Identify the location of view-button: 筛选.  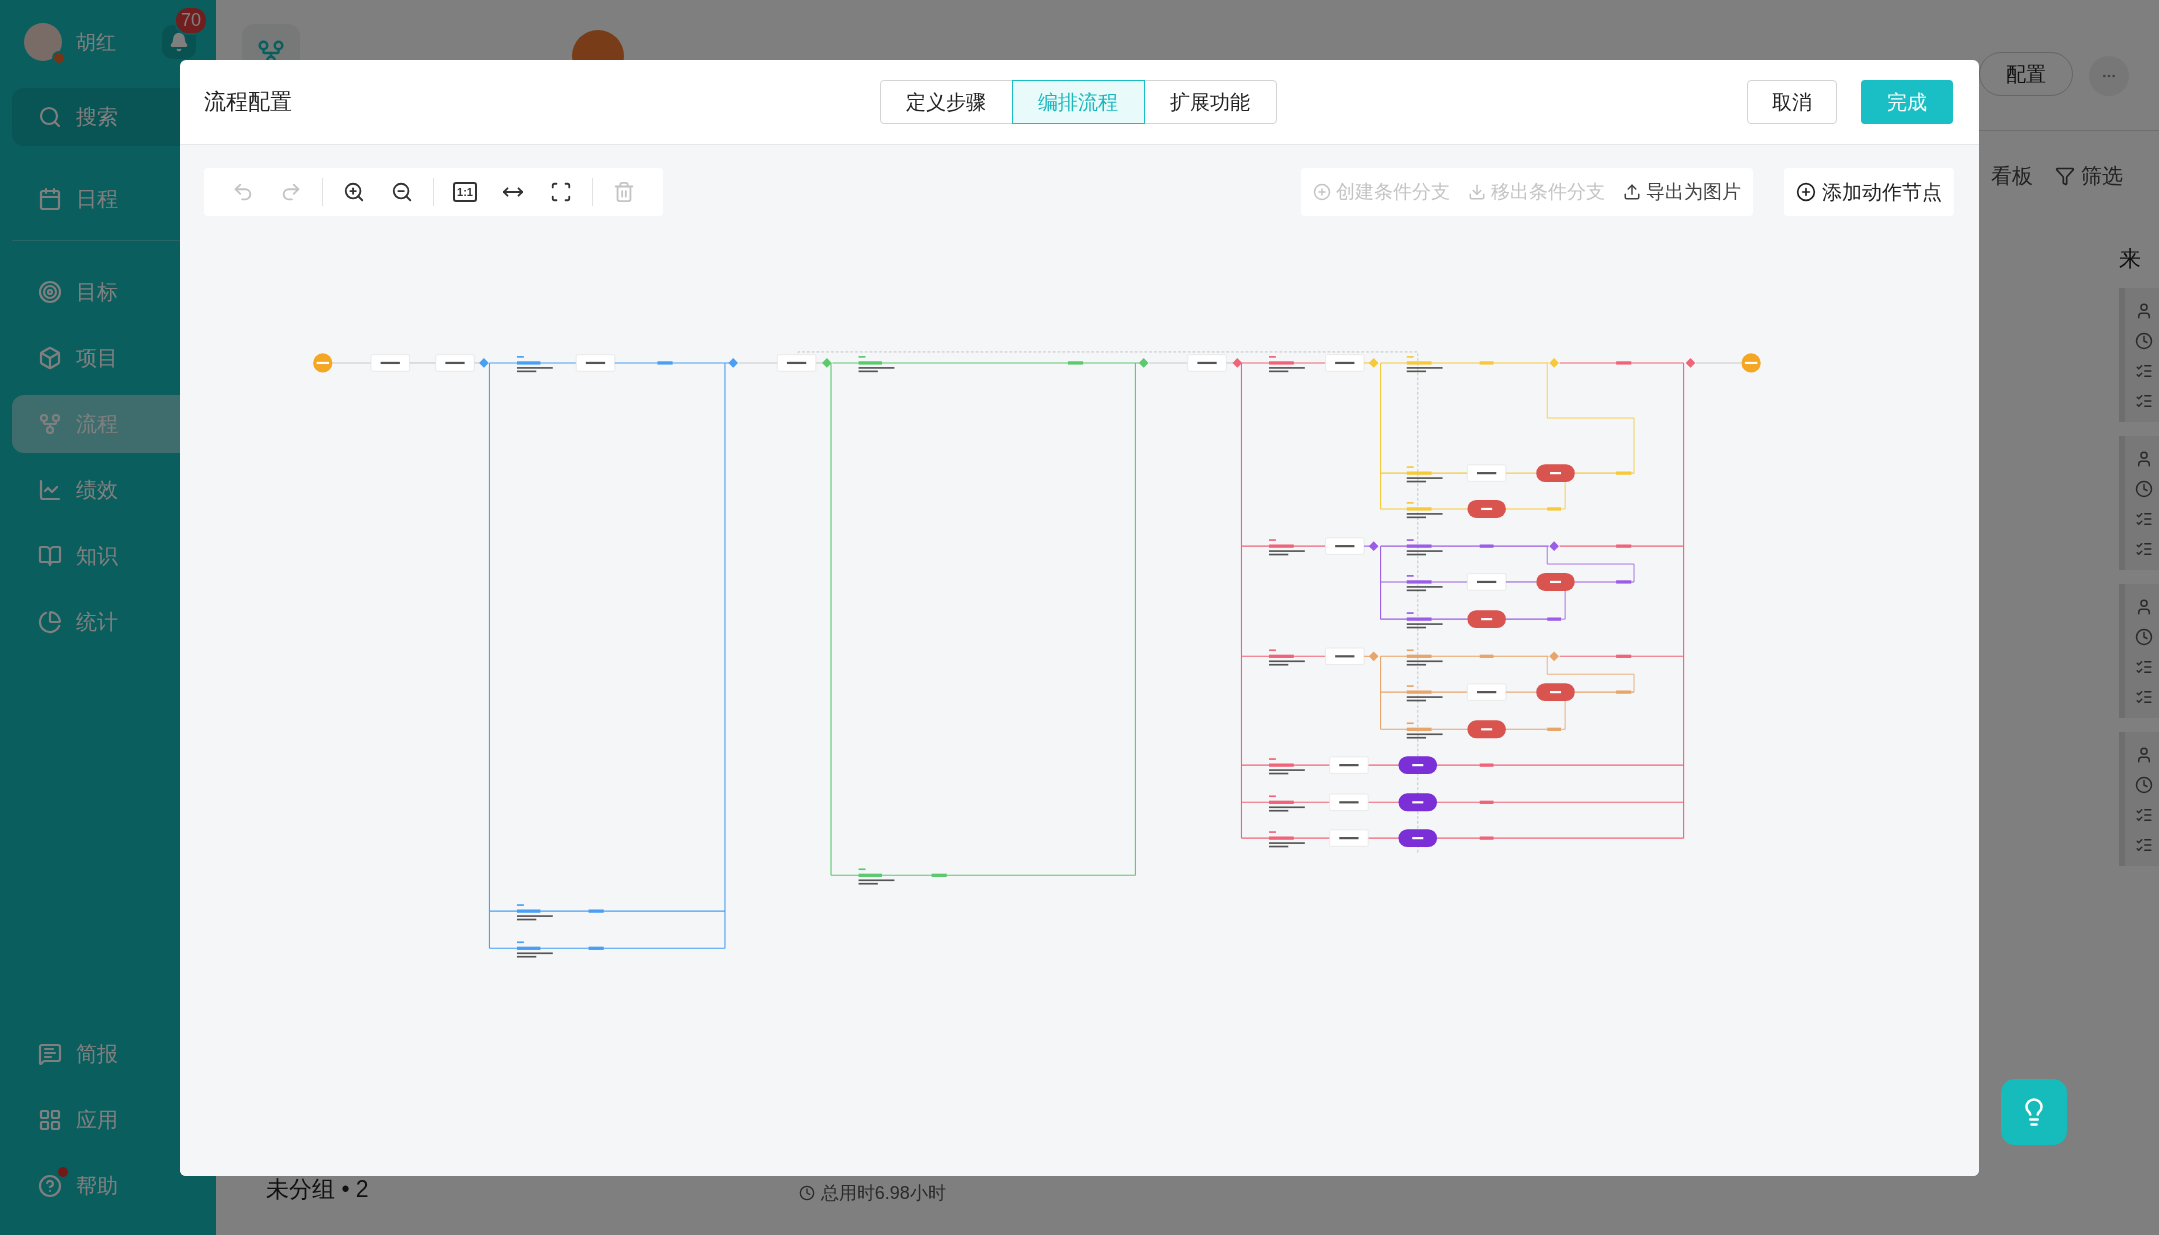
(2089, 175).